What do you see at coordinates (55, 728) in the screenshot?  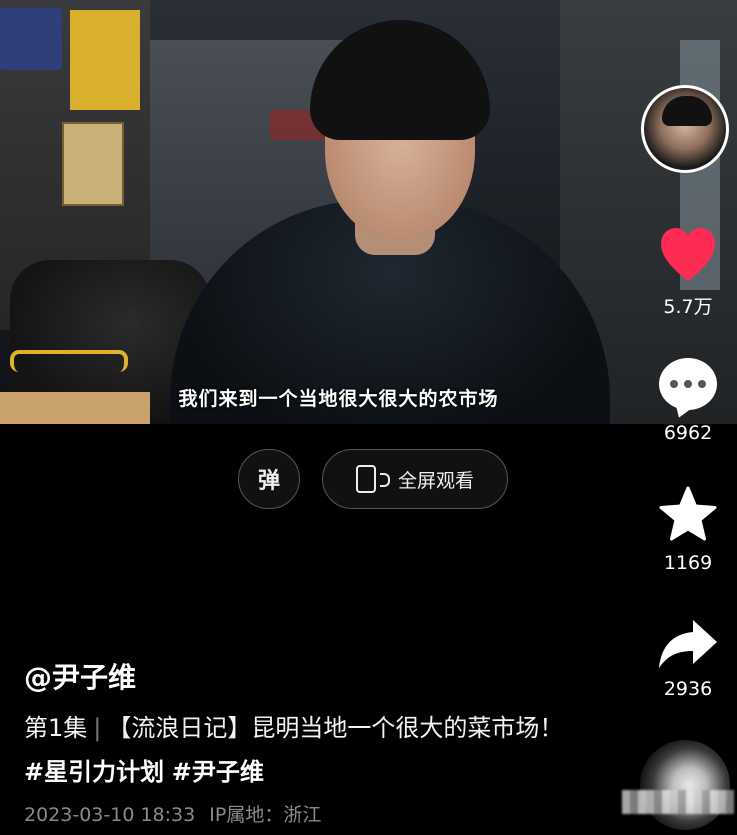 I see `episode-label: 第1集` at bounding box center [55, 728].